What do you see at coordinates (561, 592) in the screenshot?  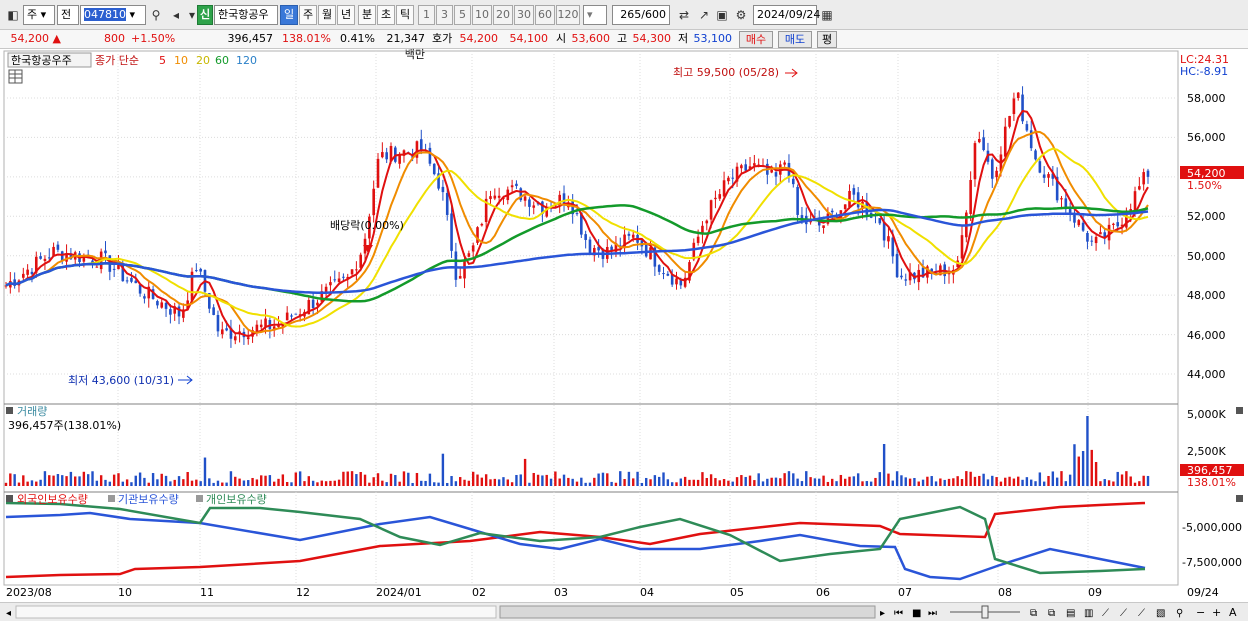 I see `x-tick: 03` at bounding box center [561, 592].